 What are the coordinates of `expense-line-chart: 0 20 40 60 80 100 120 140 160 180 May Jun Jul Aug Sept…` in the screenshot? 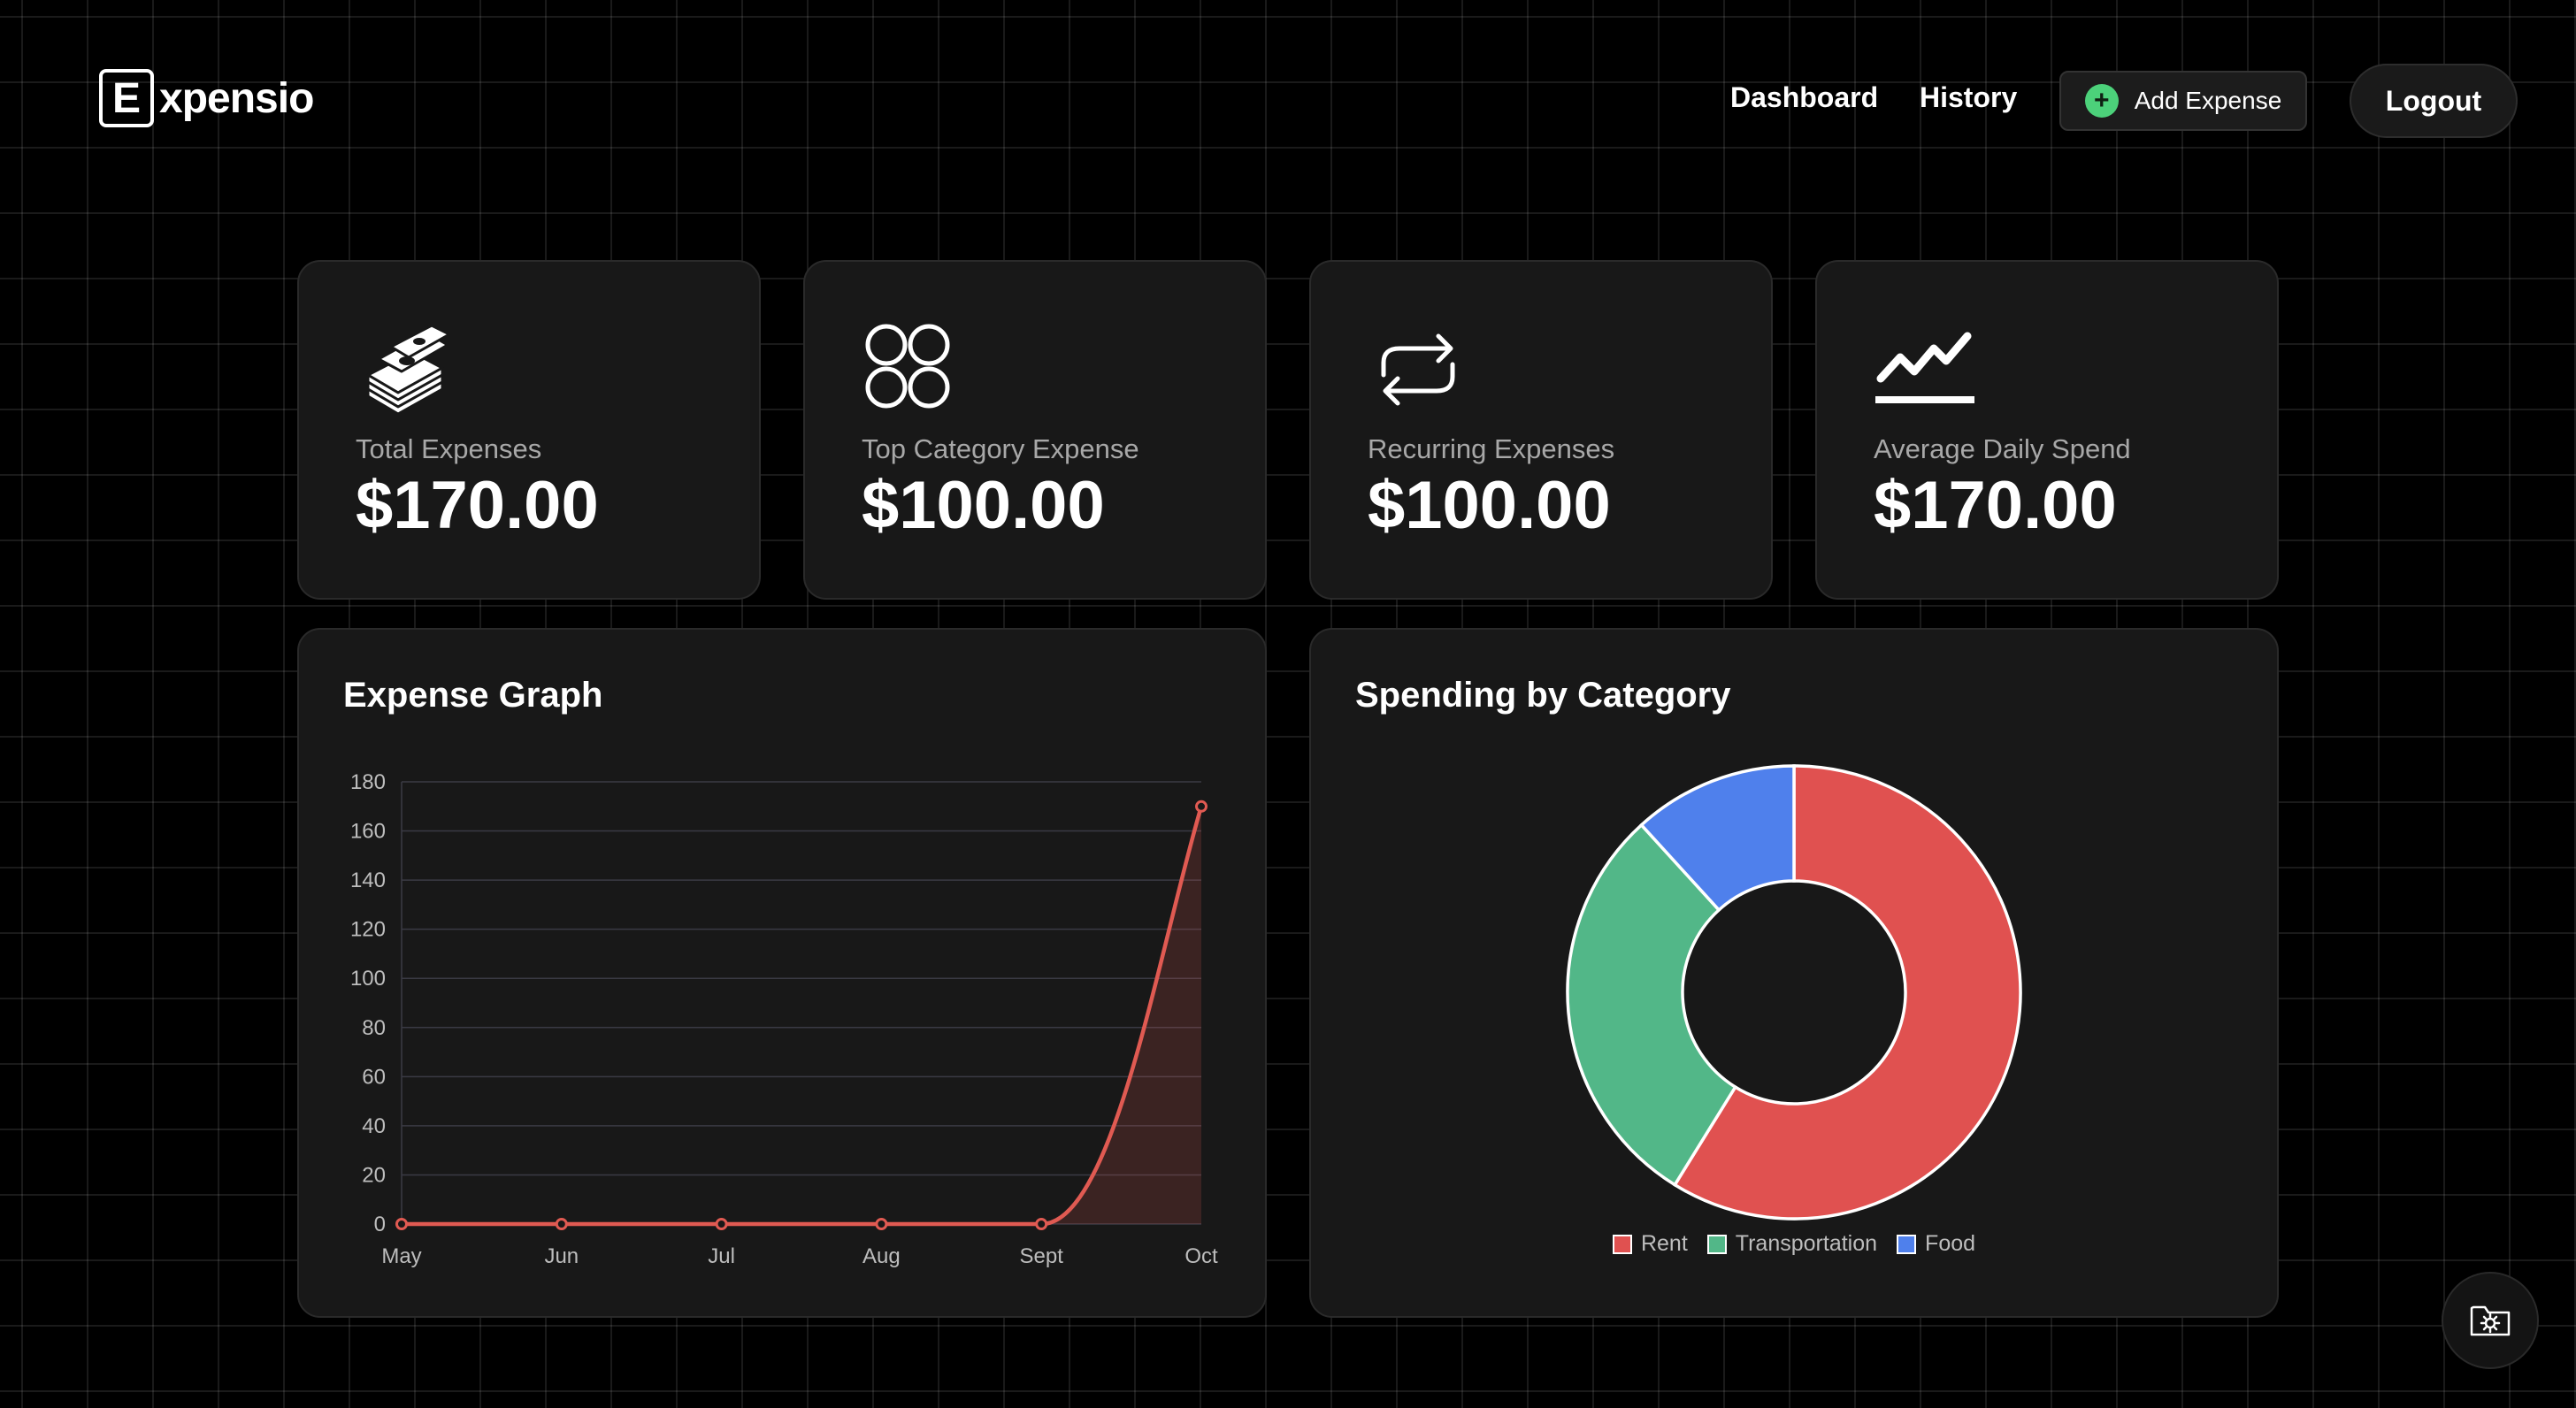 It's located at (784, 1019).